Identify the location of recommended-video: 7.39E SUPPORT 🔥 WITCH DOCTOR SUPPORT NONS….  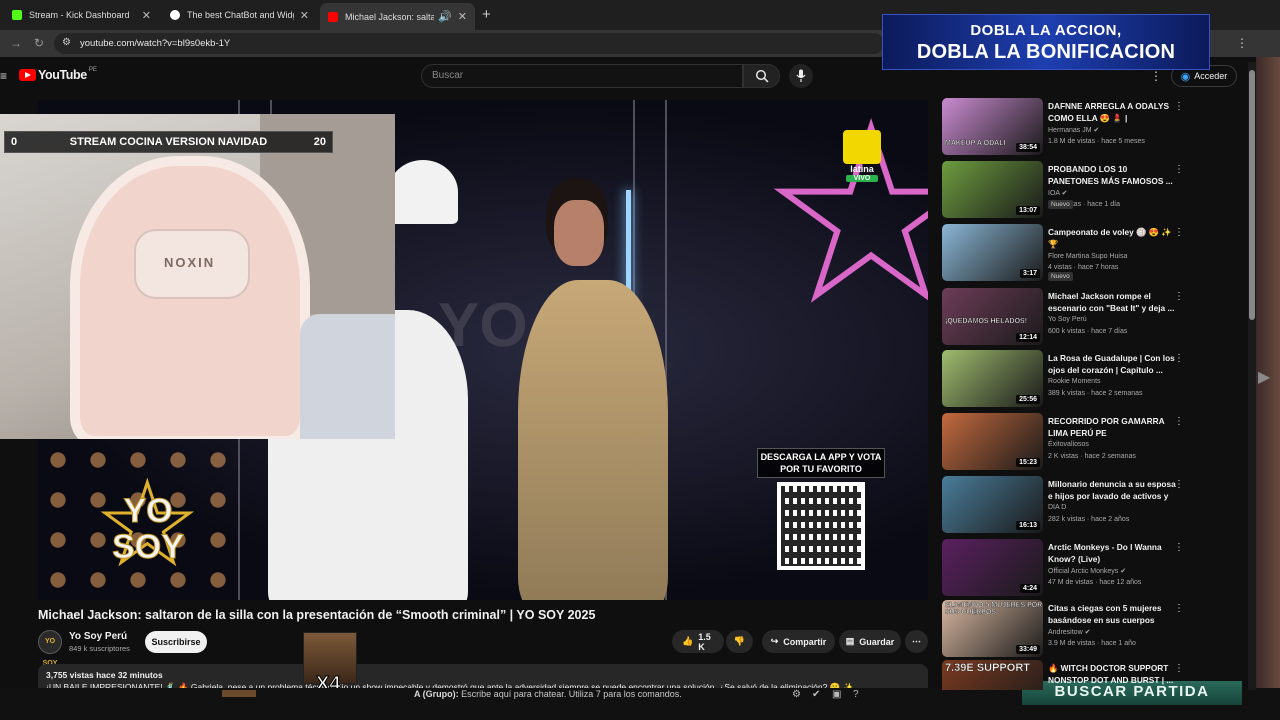
(1064, 675).